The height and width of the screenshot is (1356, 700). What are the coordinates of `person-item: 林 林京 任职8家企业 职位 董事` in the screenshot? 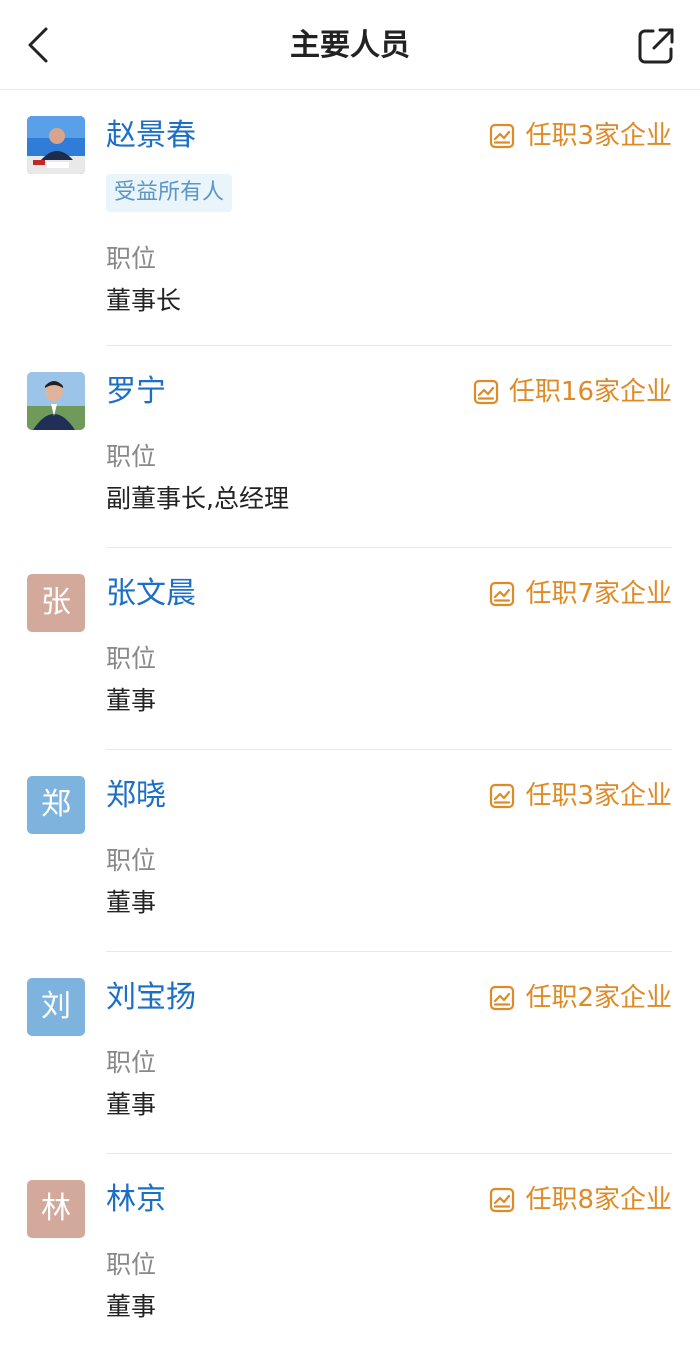 It's located at (350, 1255).